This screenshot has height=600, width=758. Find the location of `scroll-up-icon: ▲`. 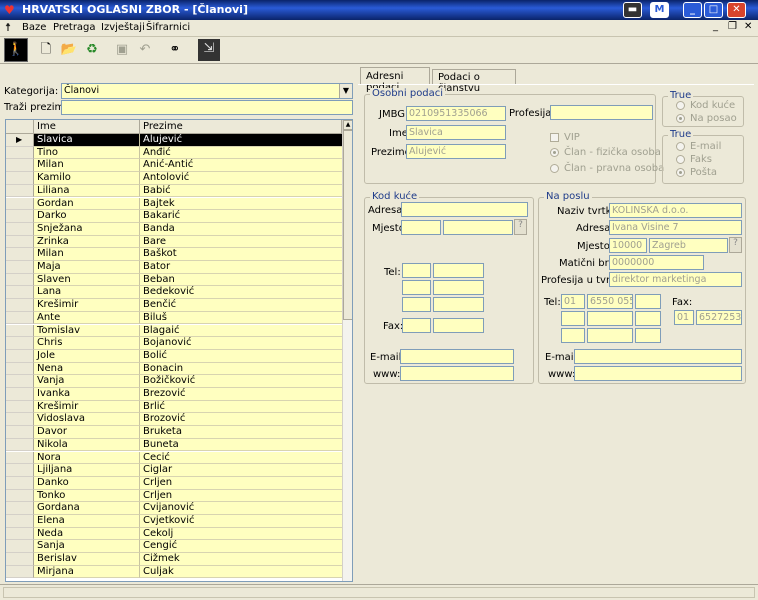

scroll-up-icon: ▲ is located at coordinates (347, 125).